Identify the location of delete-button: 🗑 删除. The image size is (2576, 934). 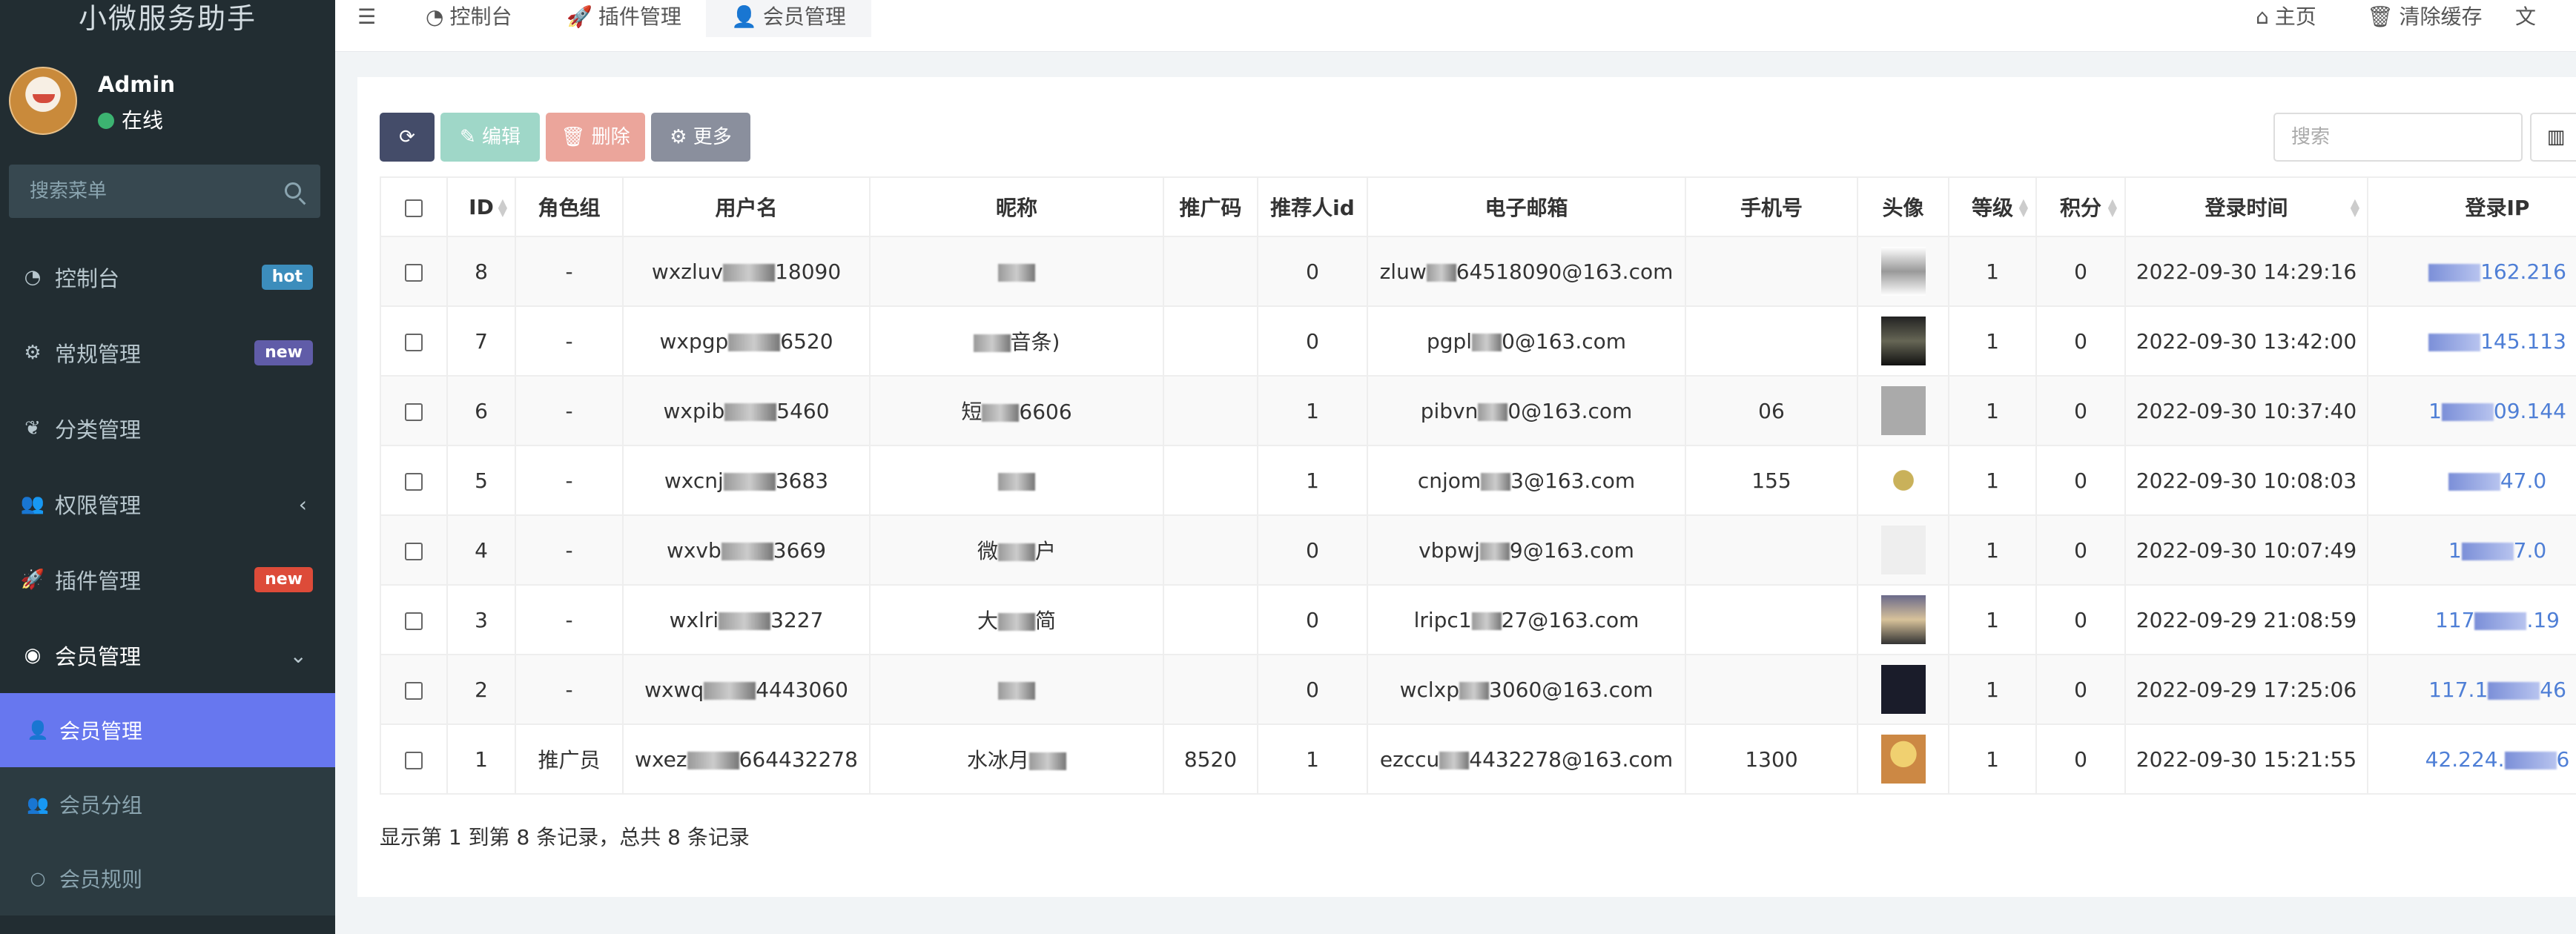
(595, 137).